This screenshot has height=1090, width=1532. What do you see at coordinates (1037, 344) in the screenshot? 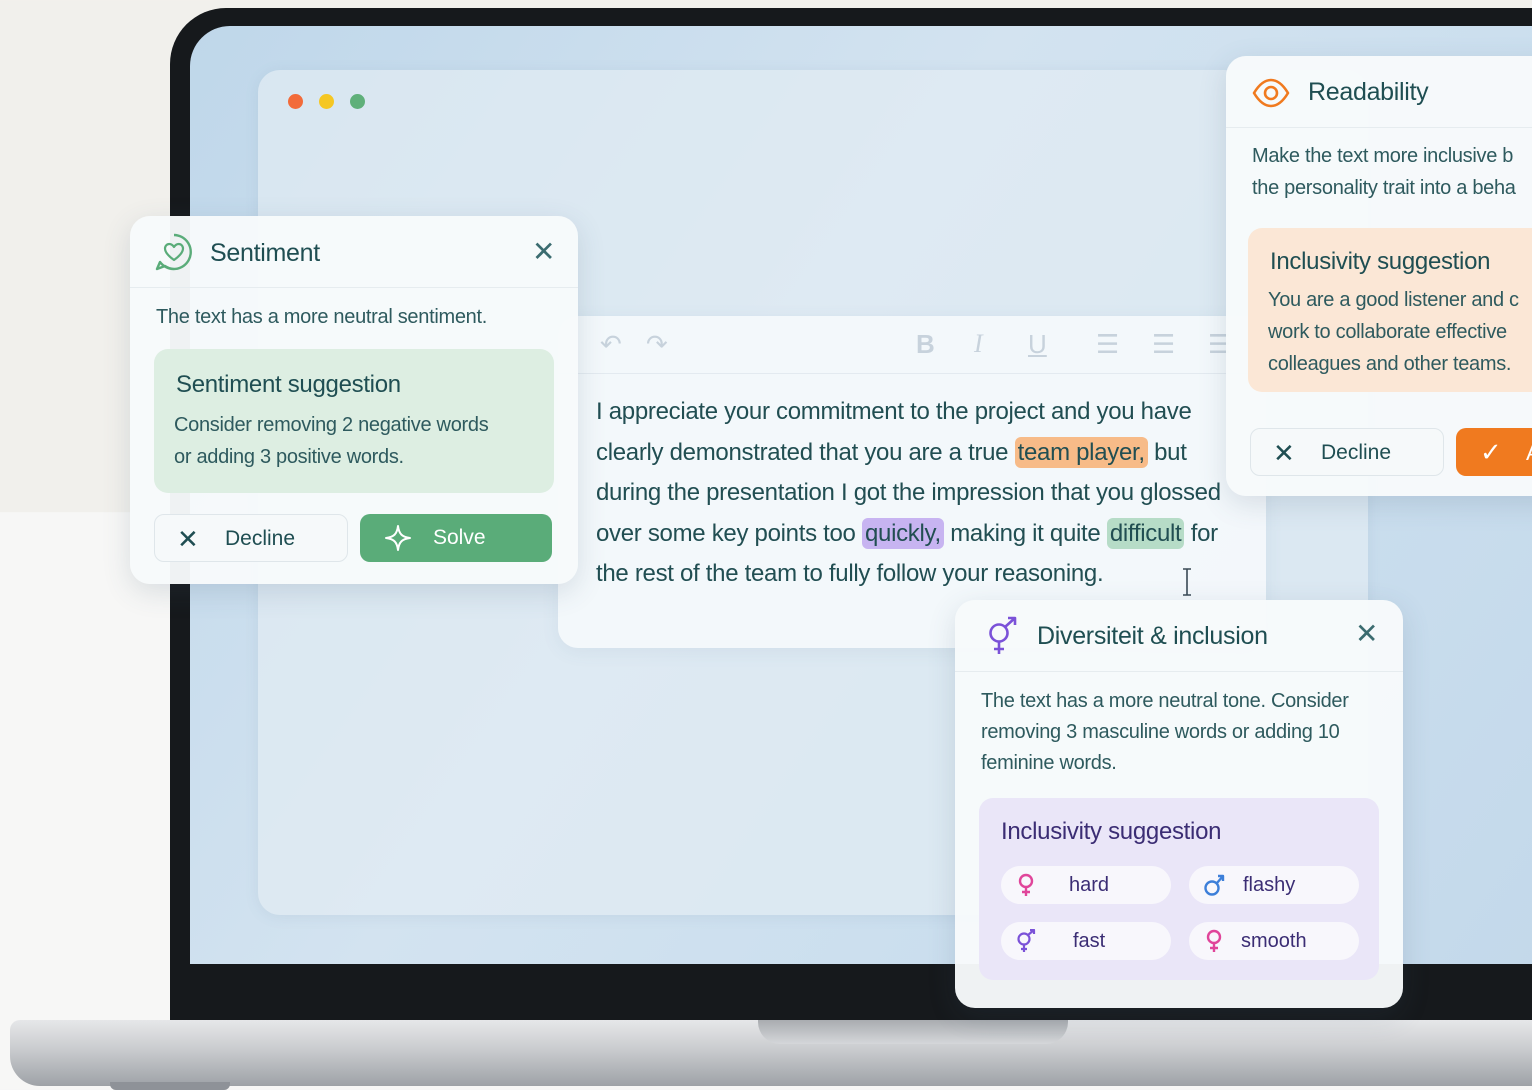
I see `underline-button: U` at bounding box center [1037, 344].